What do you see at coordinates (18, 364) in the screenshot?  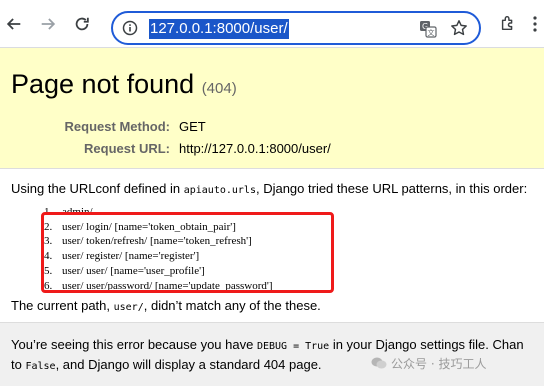 I see `explanation-line2-prefix: to` at bounding box center [18, 364].